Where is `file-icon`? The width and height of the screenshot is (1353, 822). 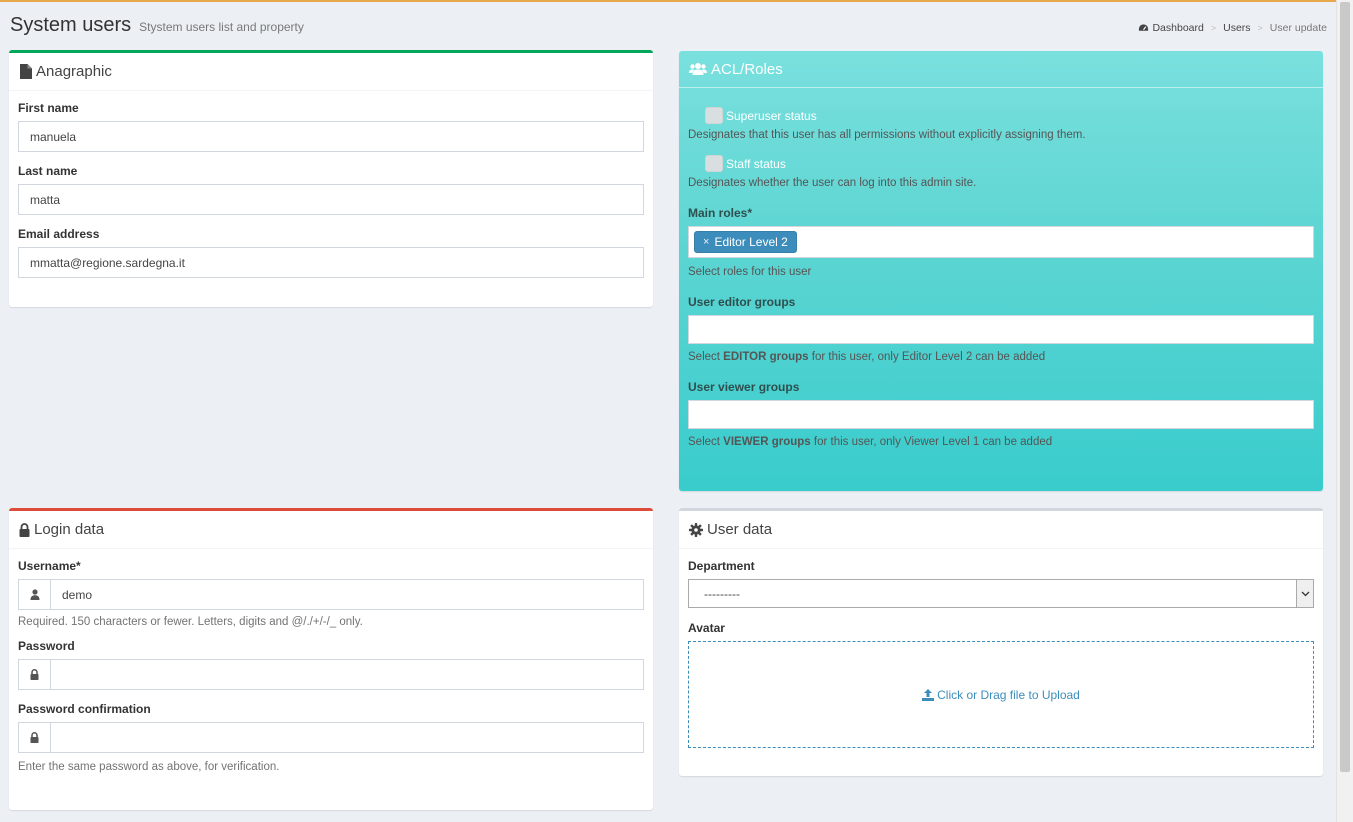 file-icon is located at coordinates (26, 71).